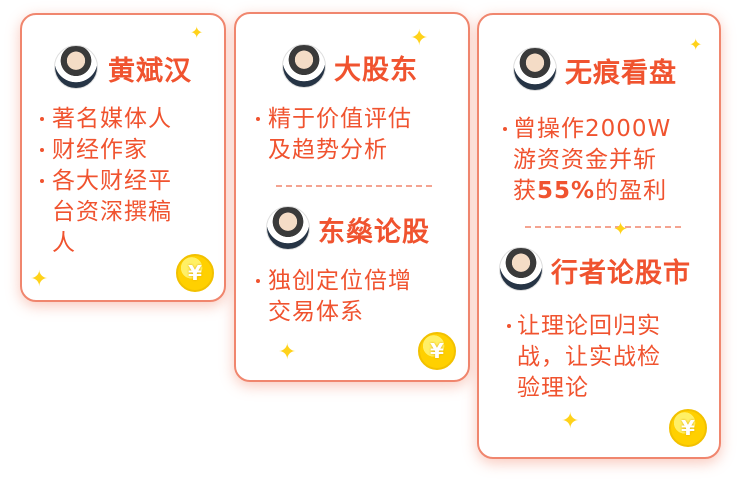 This screenshot has width=741, height=489. I want to click on profile-line: 独创定位倍增, so click(340, 281).